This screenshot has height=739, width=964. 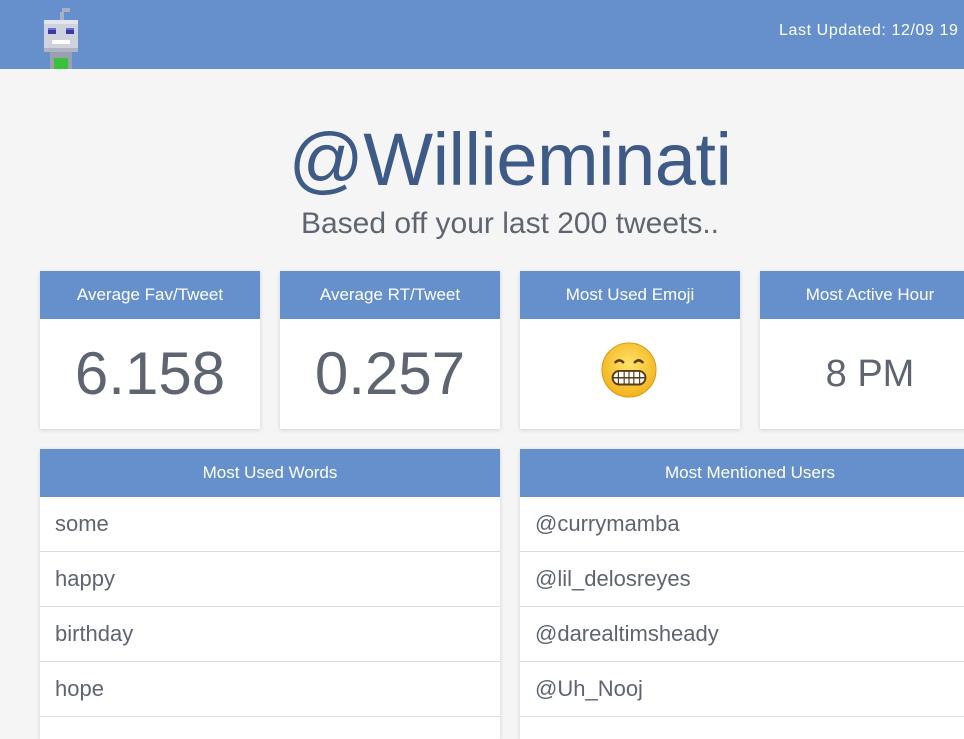 What do you see at coordinates (862, 295) in the screenshot?
I see `stat-card-title: Most Active Hour` at bounding box center [862, 295].